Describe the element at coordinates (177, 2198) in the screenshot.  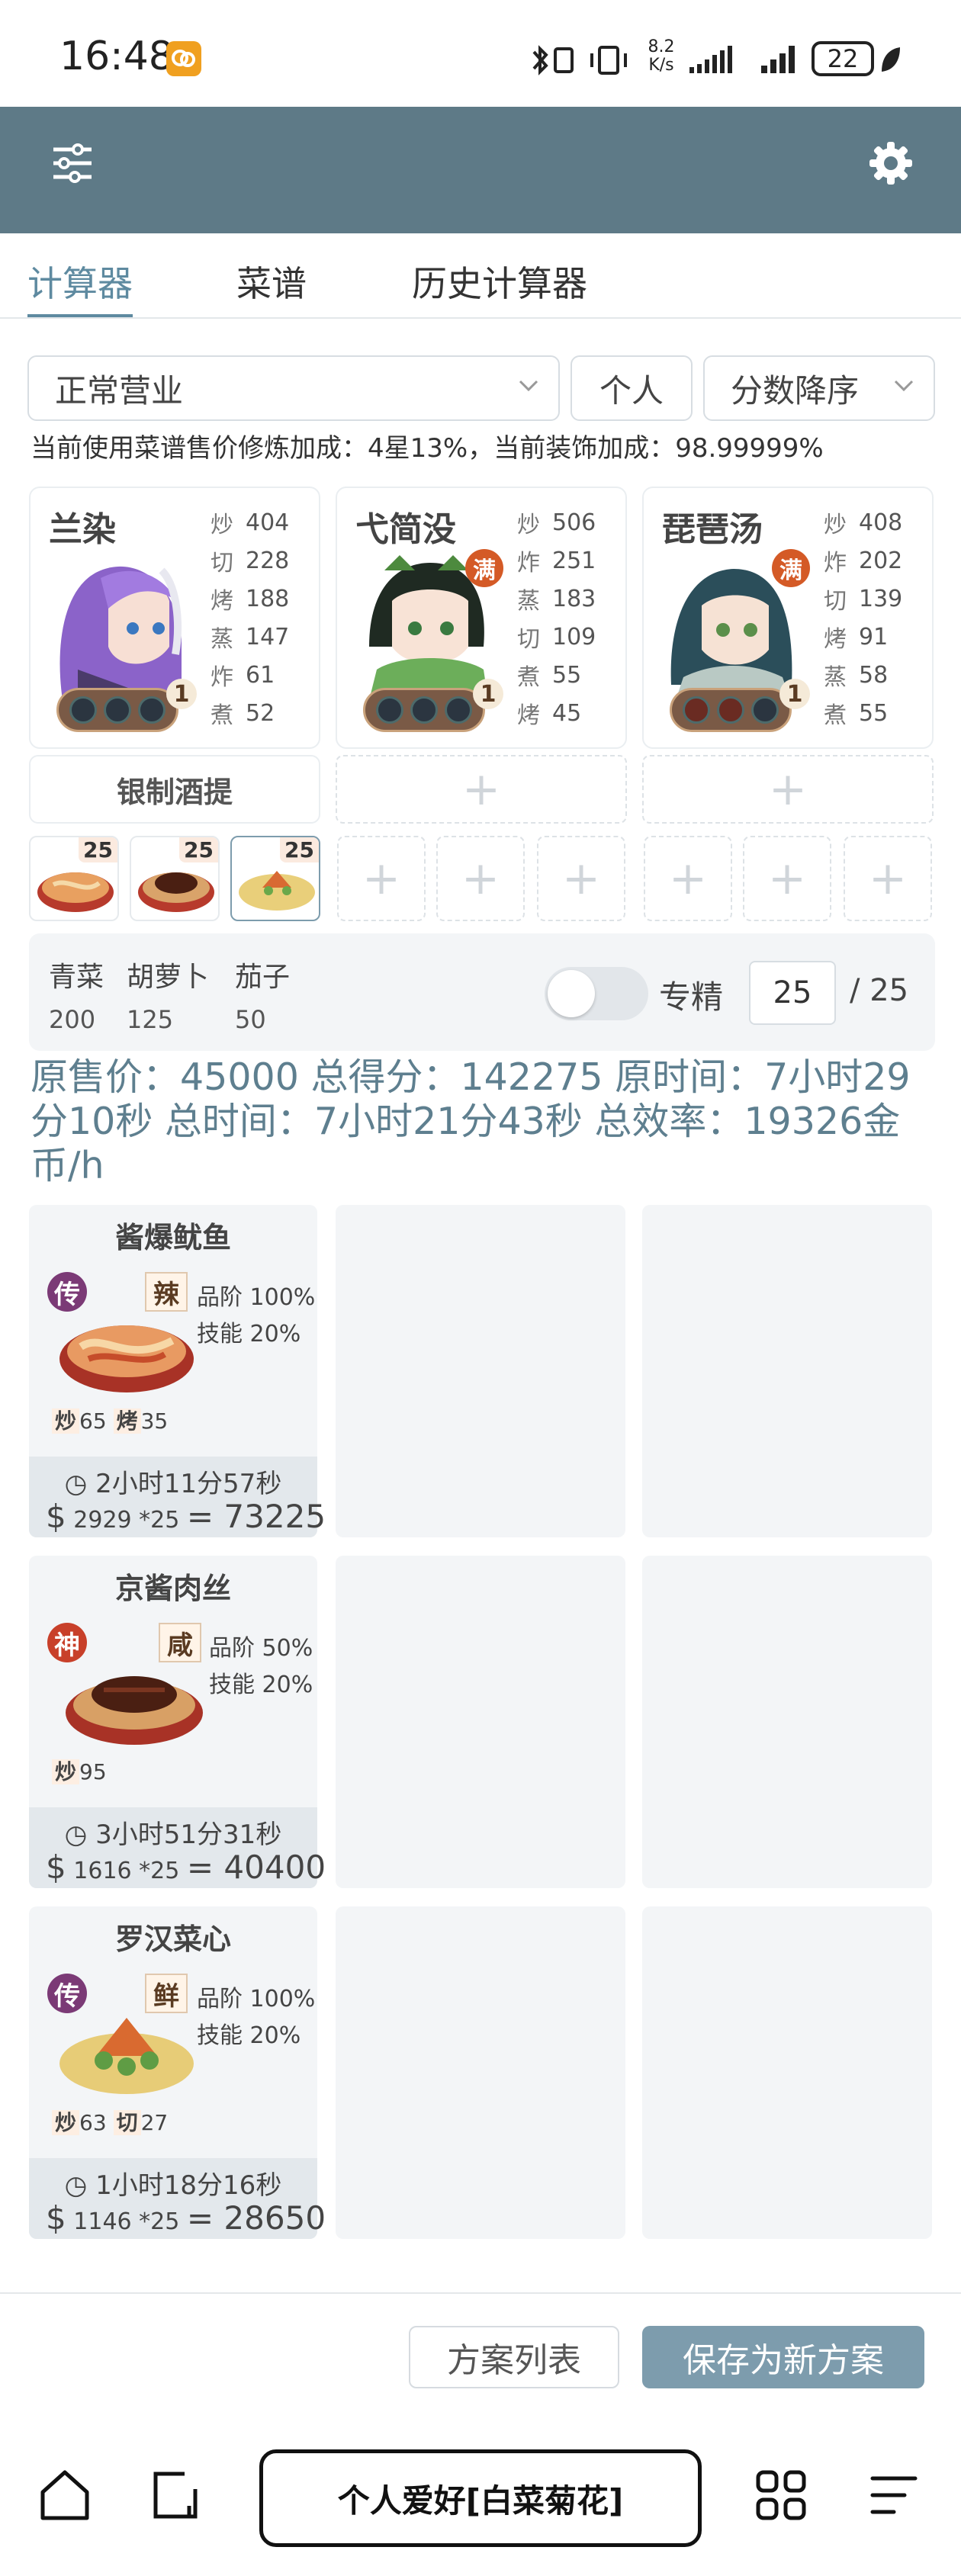
I see `recipe-footer: ◷ 1小时18分16秒 $ 1146 *25 = 28650` at that location.